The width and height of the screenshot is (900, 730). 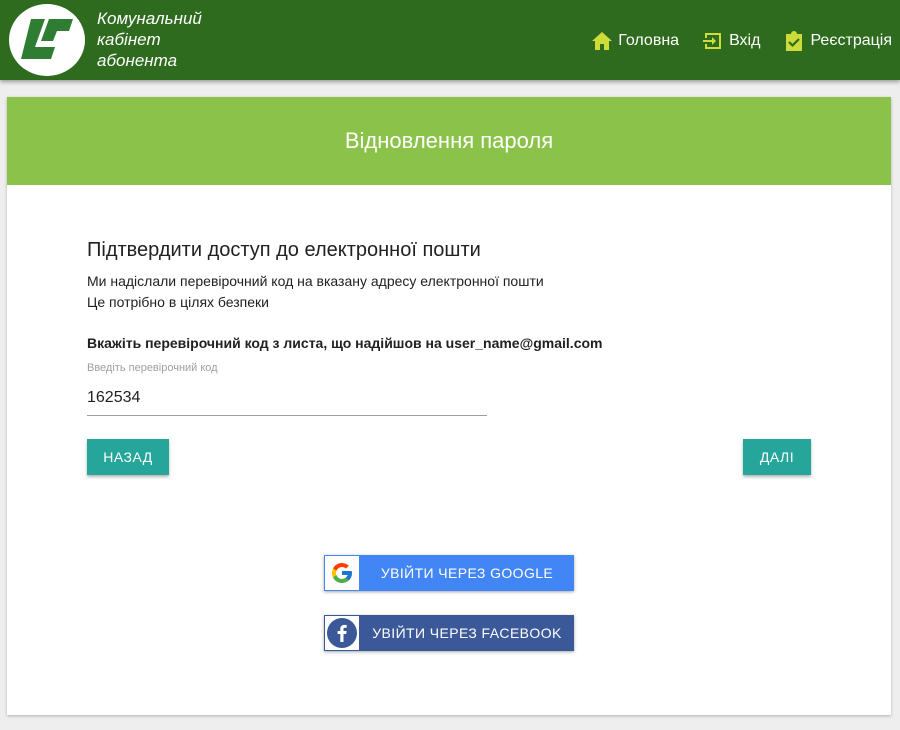 I want to click on google-icon, so click(x=342, y=573).